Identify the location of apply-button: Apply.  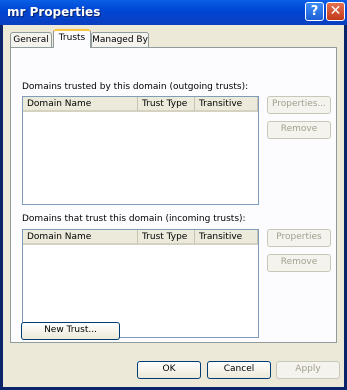
(308, 370).